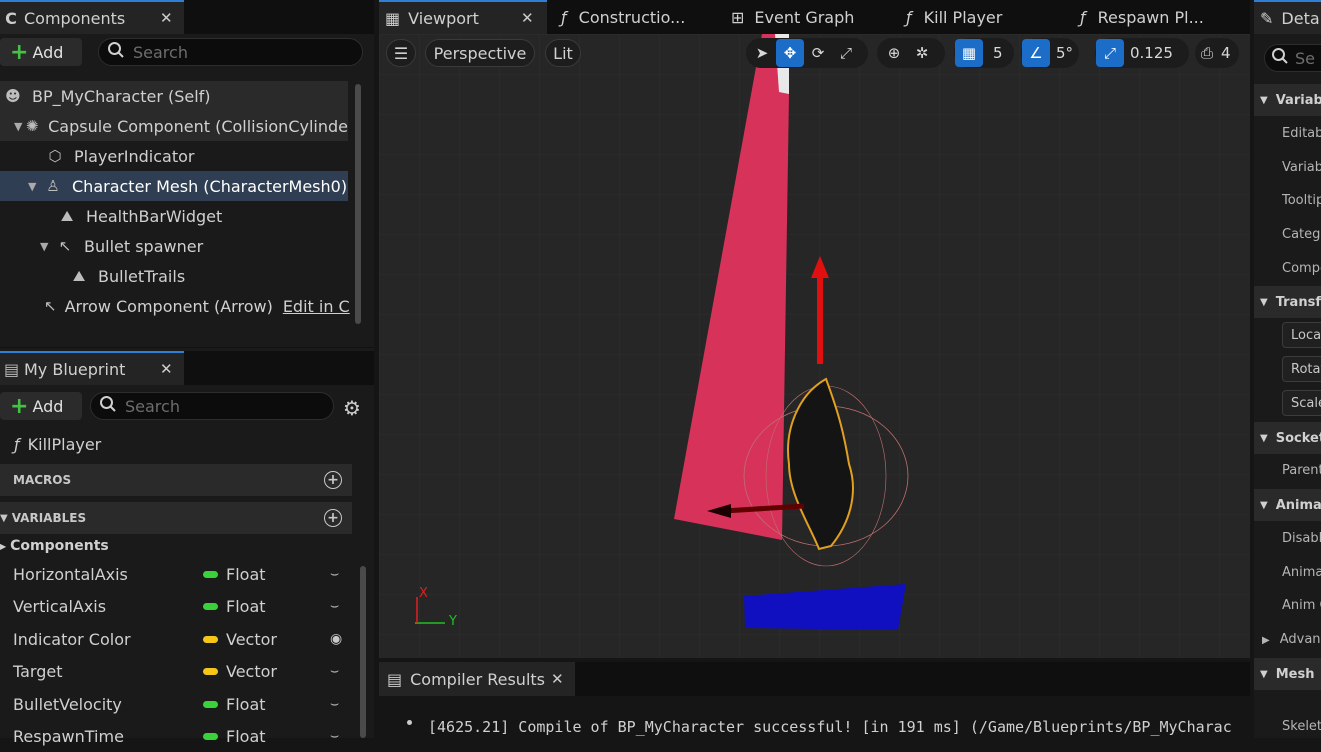  Describe the element at coordinates (1287, 674) in the screenshot. I see `section-mesh: ▼ Mesh` at that location.